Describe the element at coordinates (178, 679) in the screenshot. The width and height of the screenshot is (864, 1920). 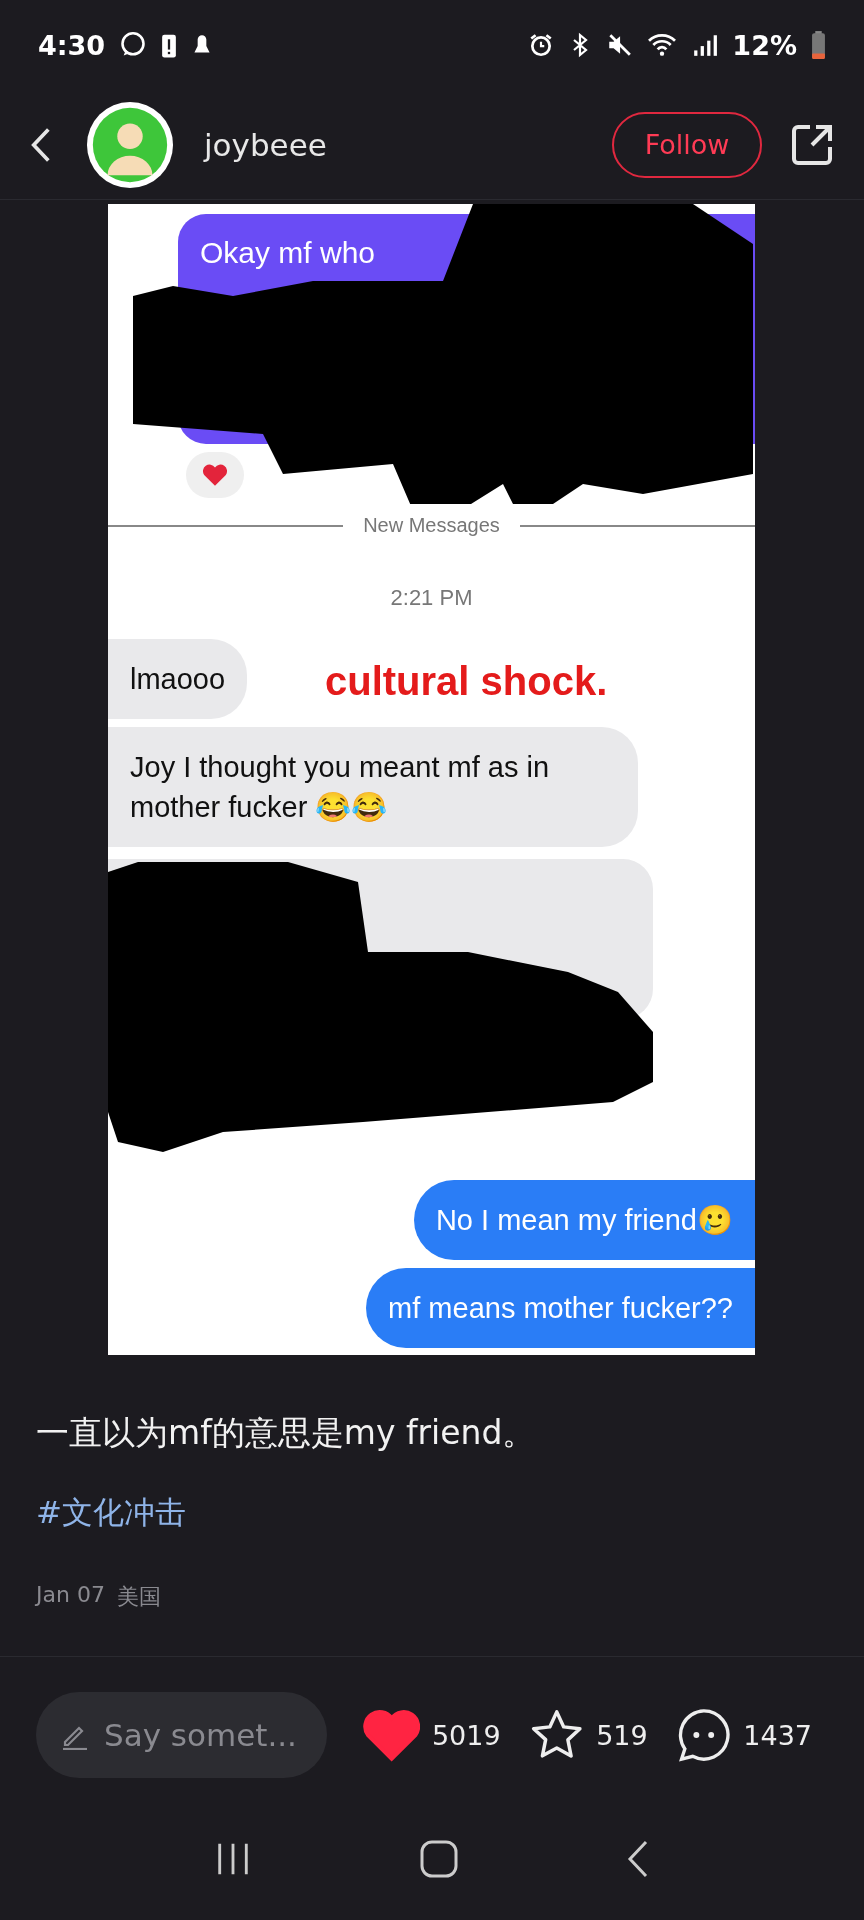
I see `message-text: lmaooo` at that location.